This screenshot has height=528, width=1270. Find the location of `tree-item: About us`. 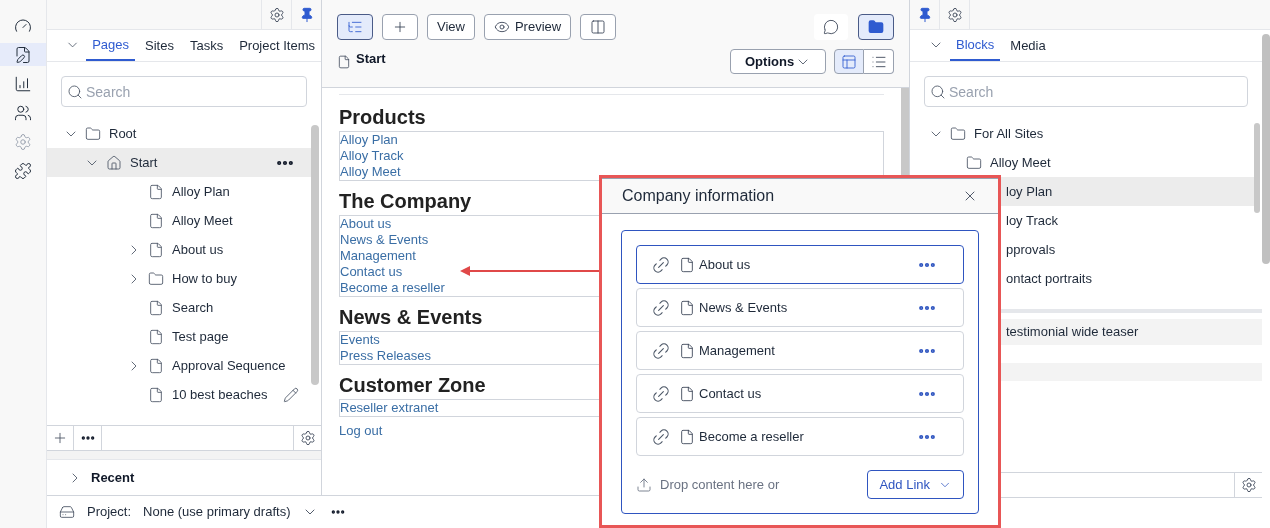

tree-item: About us is located at coordinates (179, 249).